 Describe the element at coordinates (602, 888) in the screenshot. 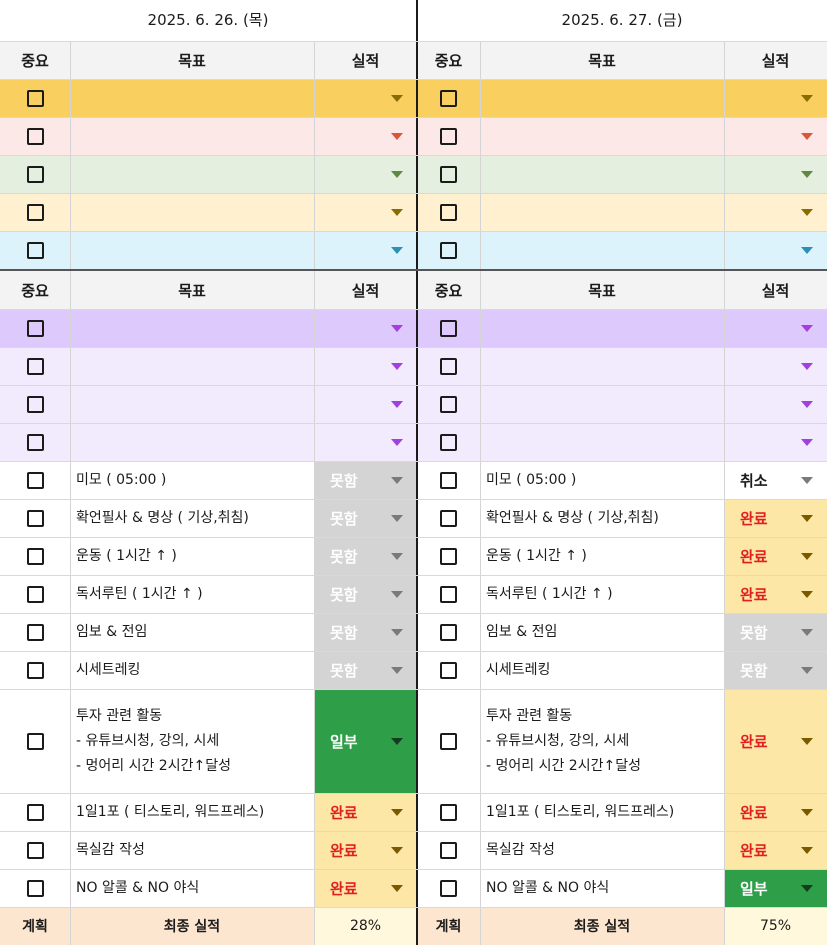

I see `goal-text-cell: NO 알콜 & NO 야식` at that location.